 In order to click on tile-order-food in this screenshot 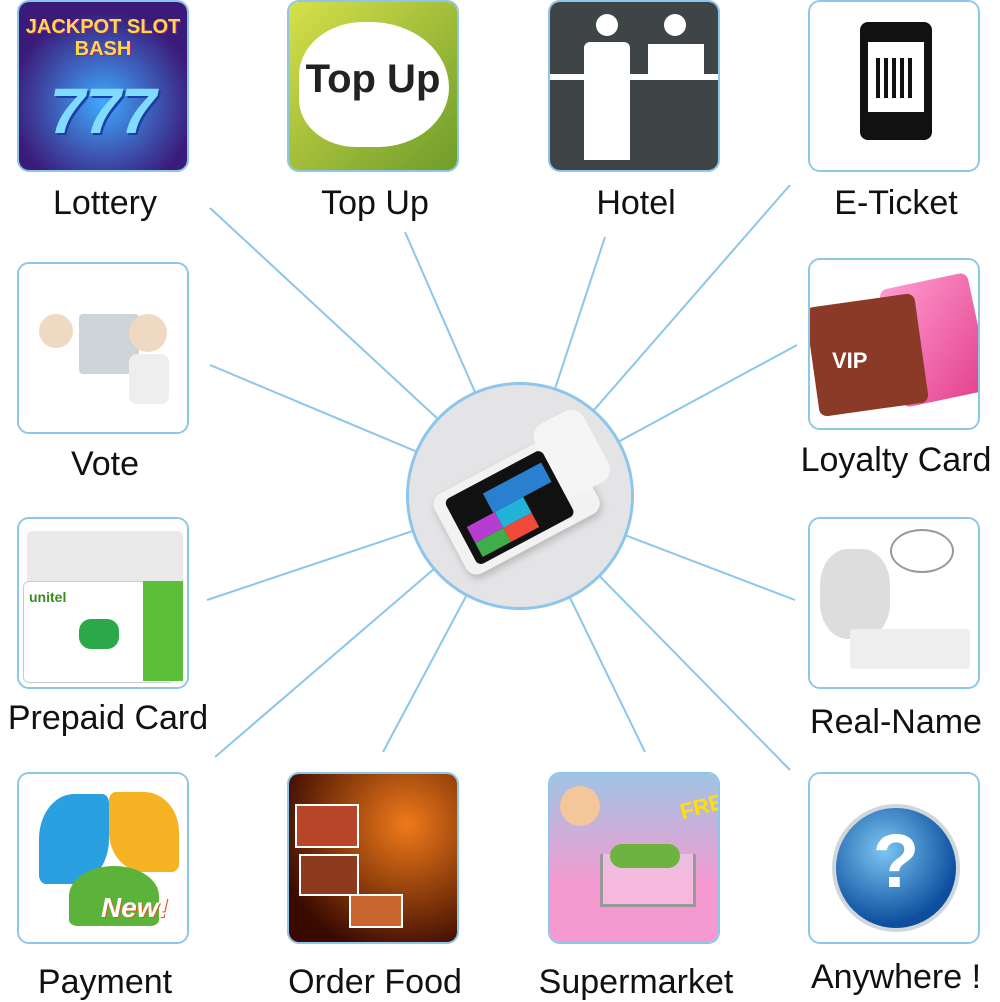, I will do `click(373, 858)`.